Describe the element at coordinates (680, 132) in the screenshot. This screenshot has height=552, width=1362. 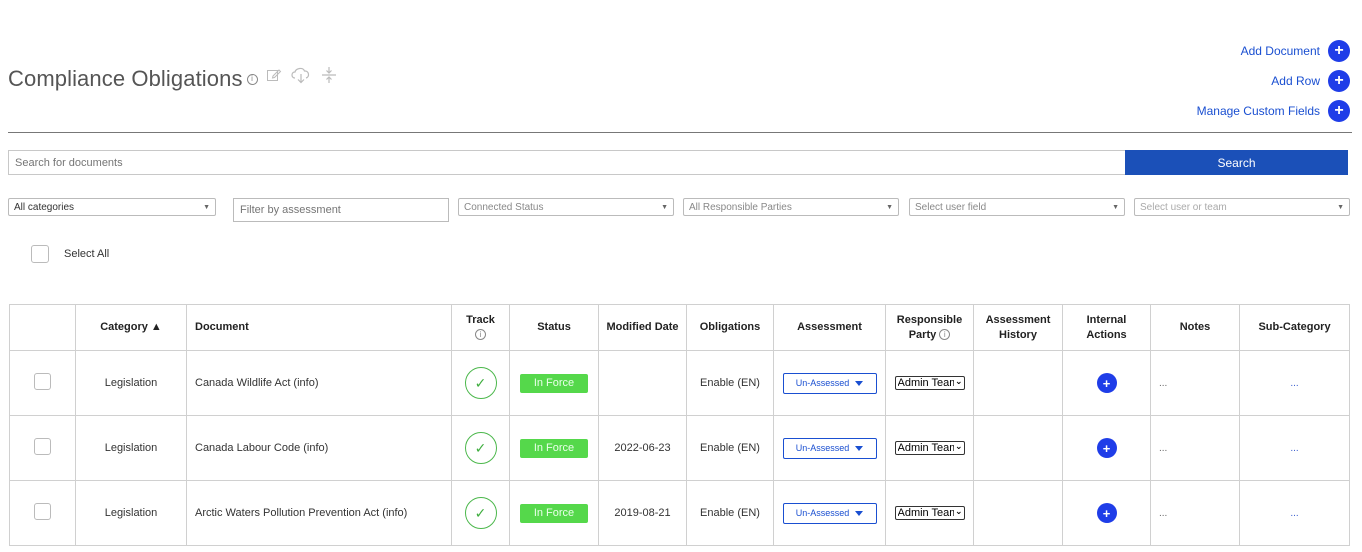
I see `divider` at that location.